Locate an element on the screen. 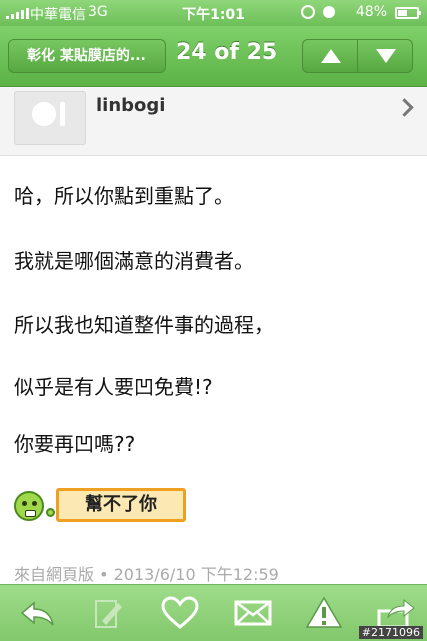 This screenshot has height=641, width=427. post-line: 似乎是有人要凹免費!? is located at coordinates (113, 387).